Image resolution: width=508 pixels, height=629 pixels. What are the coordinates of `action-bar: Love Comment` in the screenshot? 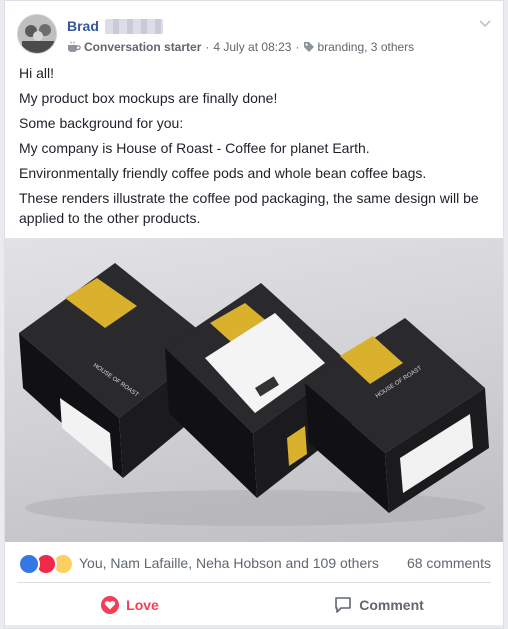 It's located at (254, 605).